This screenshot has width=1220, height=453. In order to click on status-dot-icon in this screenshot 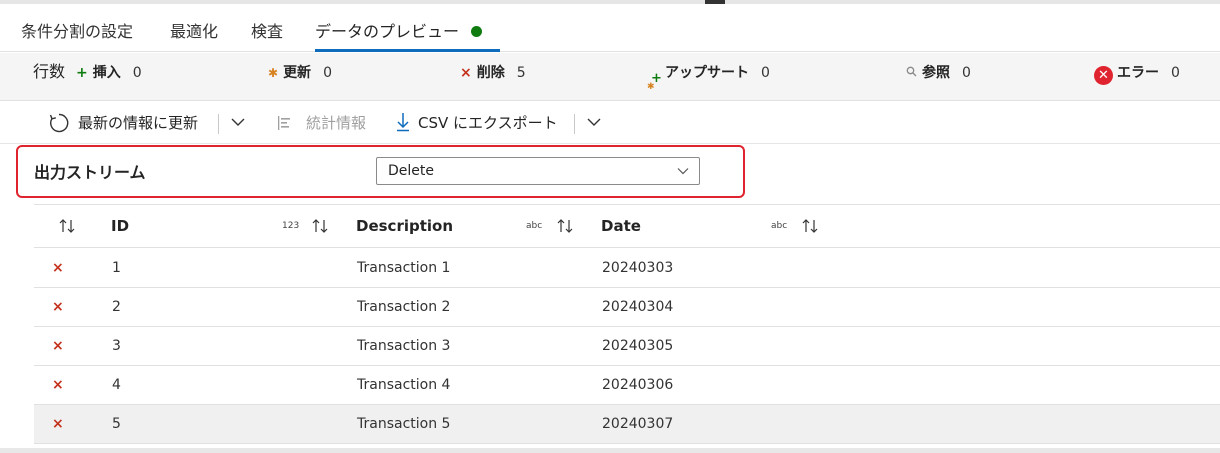, I will do `click(477, 31)`.